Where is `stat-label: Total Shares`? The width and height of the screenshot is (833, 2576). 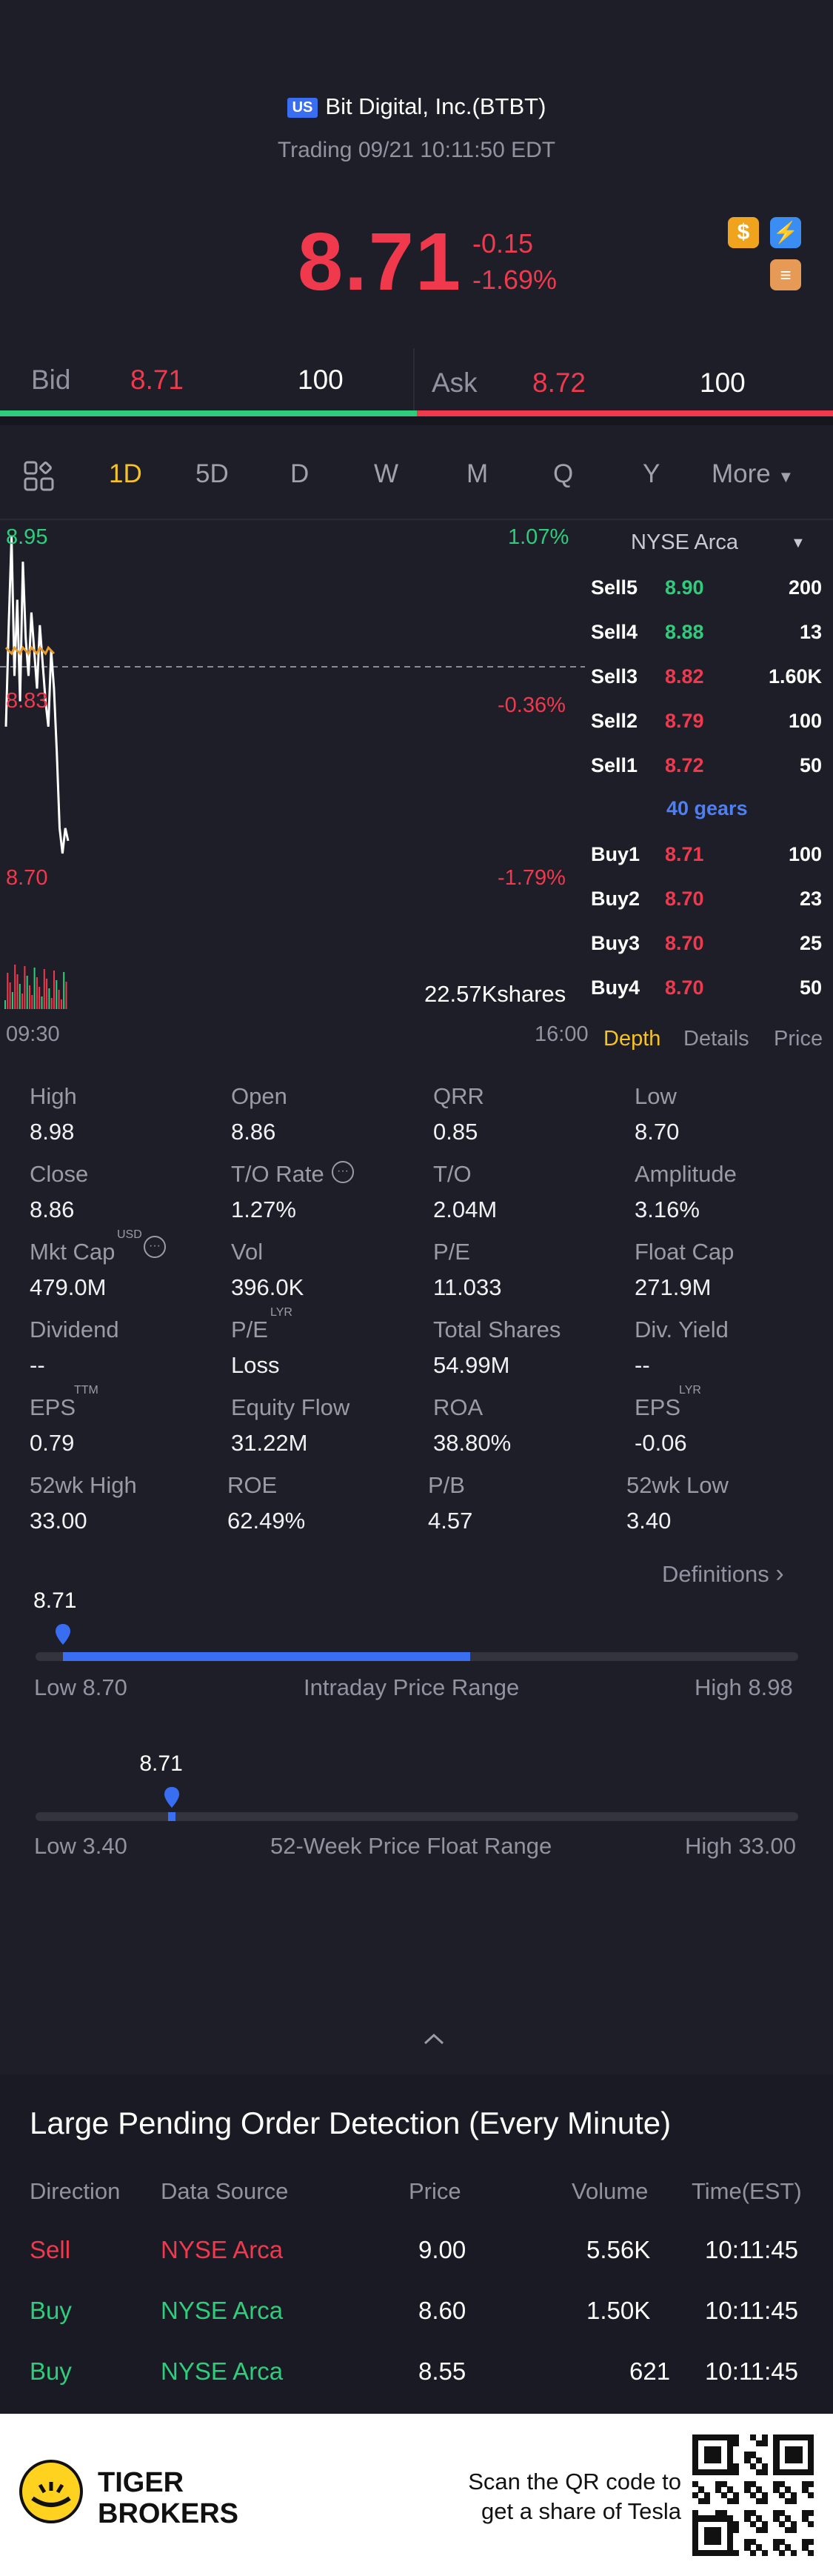
stat-label: Total Shares is located at coordinates (497, 1329).